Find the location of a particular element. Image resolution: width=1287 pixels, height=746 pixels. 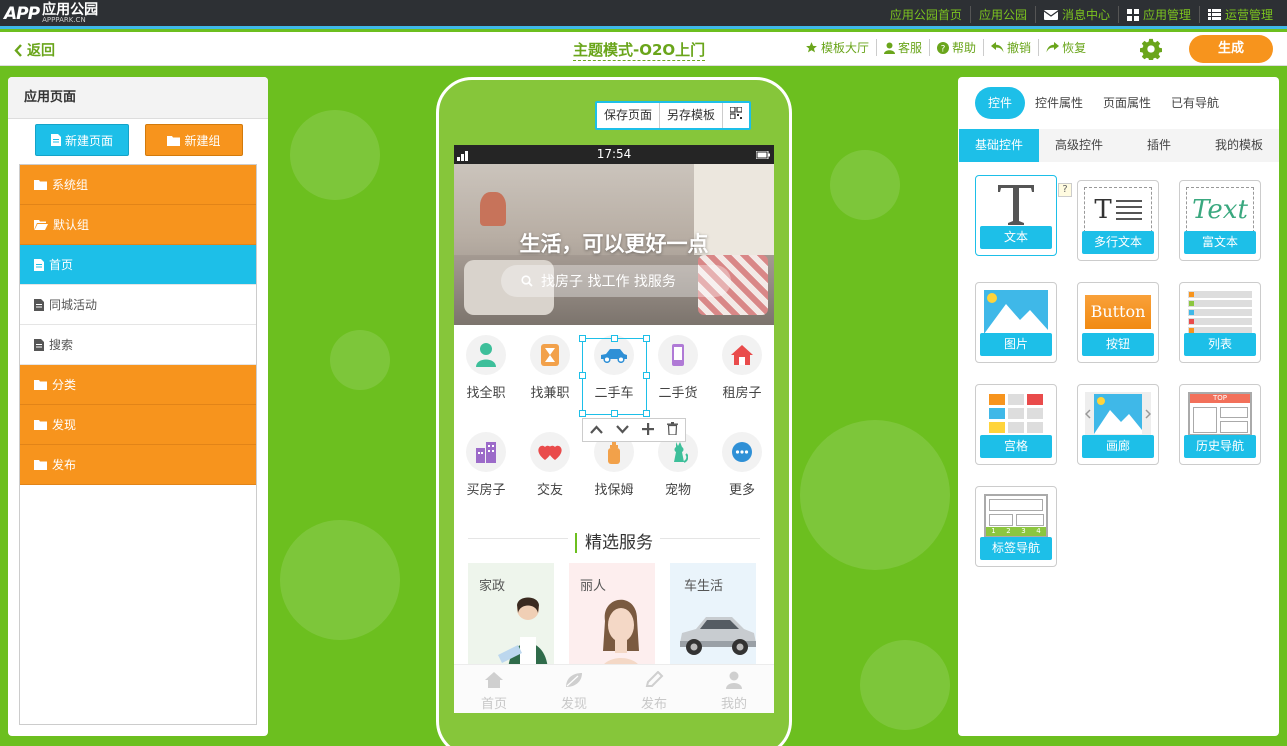

new-group-button: 新建组 is located at coordinates (194, 140).